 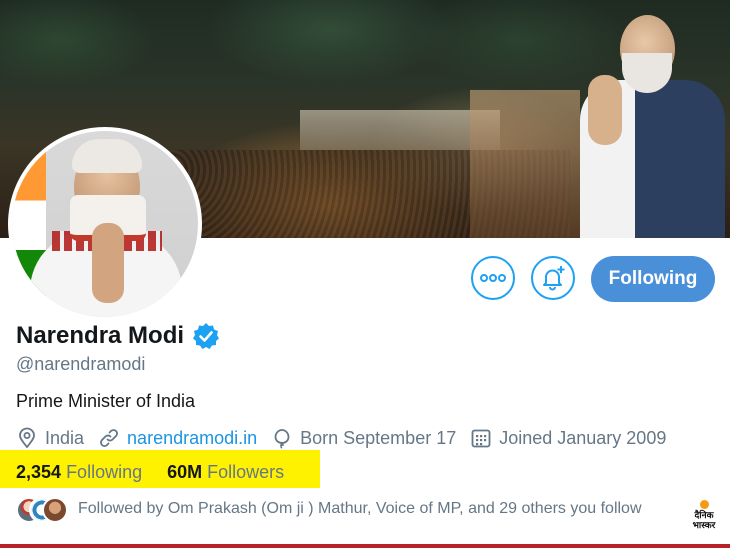 What do you see at coordinates (653, 279) in the screenshot?
I see `following-button: Following` at bounding box center [653, 279].